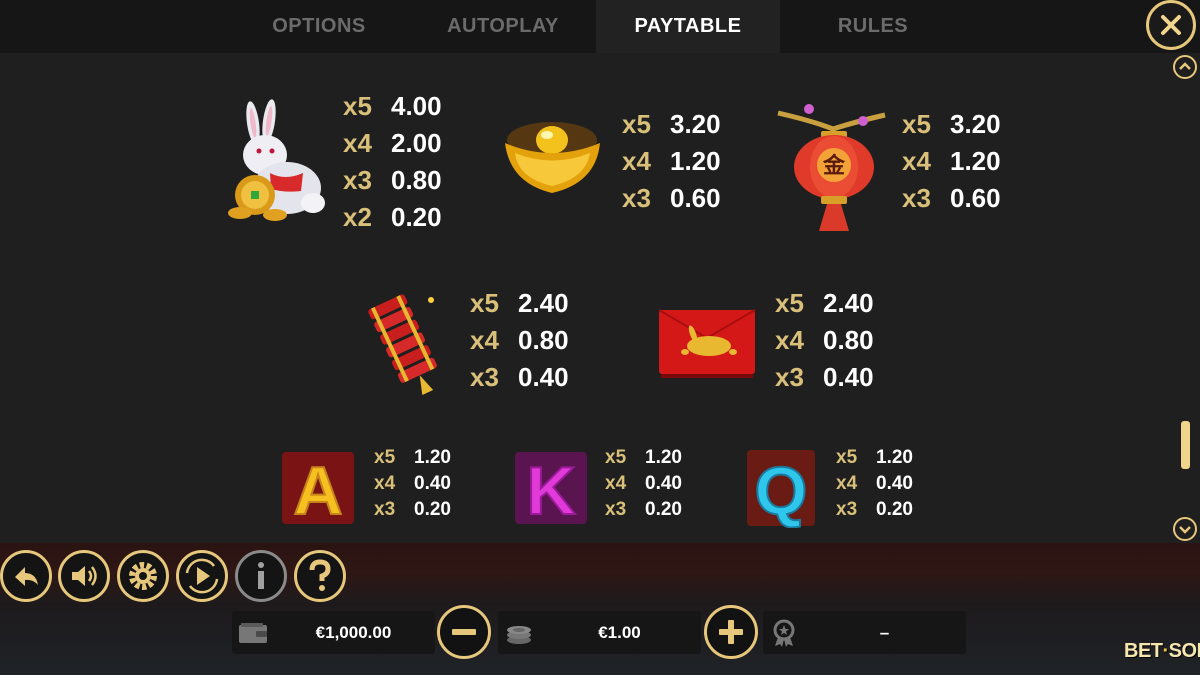 The width and height of the screenshot is (1200, 675). What do you see at coordinates (319, 26) in the screenshot?
I see `tab-options: OPTIONS` at bounding box center [319, 26].